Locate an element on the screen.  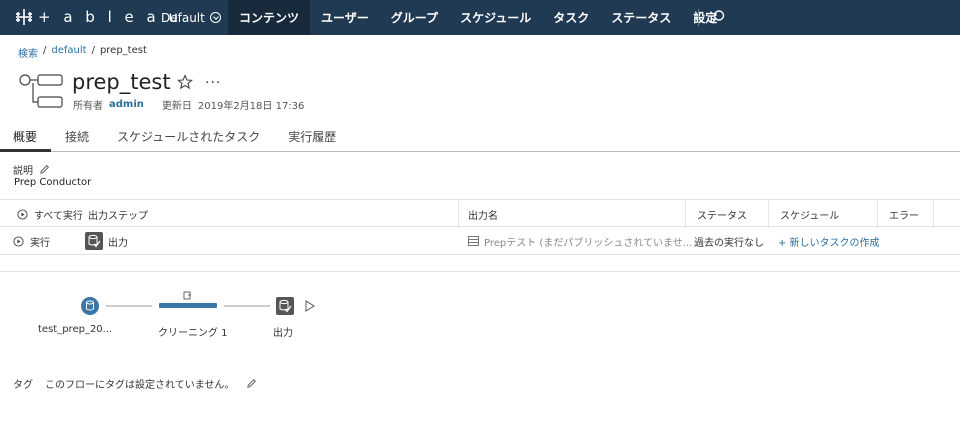
main-nav: コンテンツ ユーザー グループ スケジュール タスク ステータス 設定 is located at coordinates (478, 17).